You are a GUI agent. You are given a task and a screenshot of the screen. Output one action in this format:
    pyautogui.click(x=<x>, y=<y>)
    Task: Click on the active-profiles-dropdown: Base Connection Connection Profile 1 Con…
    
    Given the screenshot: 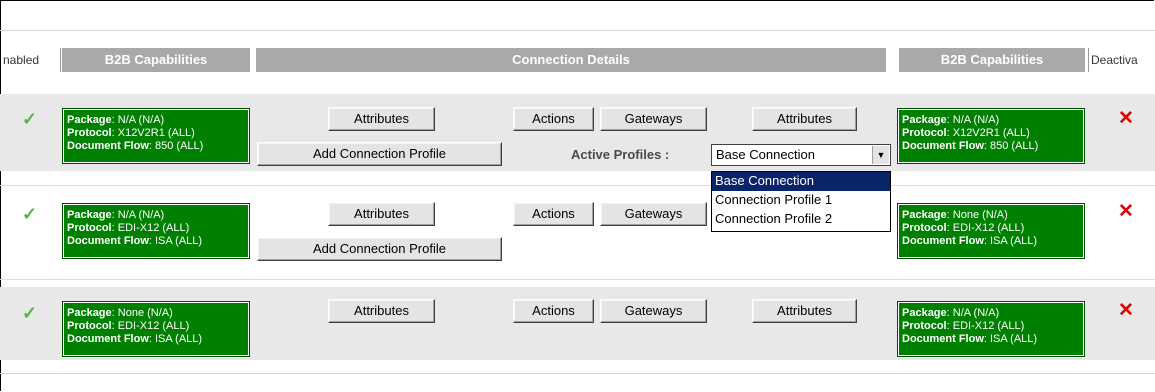 What is the action you would take?
    pyautogui.click(x=801, y=201)
    